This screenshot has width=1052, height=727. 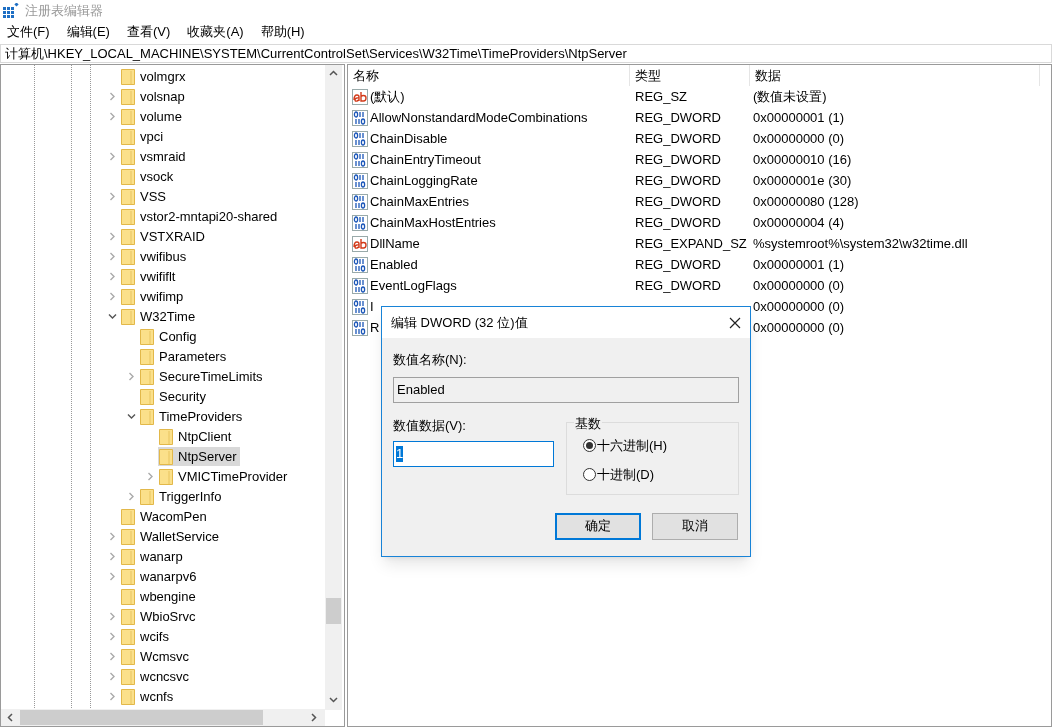 What do you see at coordinates (690, 75) in the screenshot?
I see `column-header: 类型` at bounding box center [690, 75].